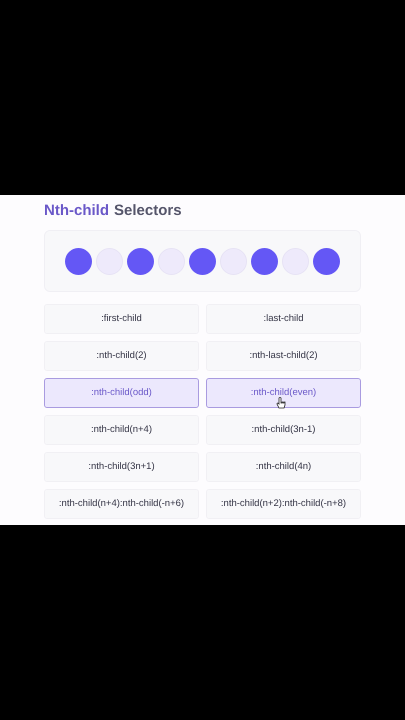  Describe the element at coordinates (281, 403) in the screenshot. I see `hand-cursor-icon` at that location.